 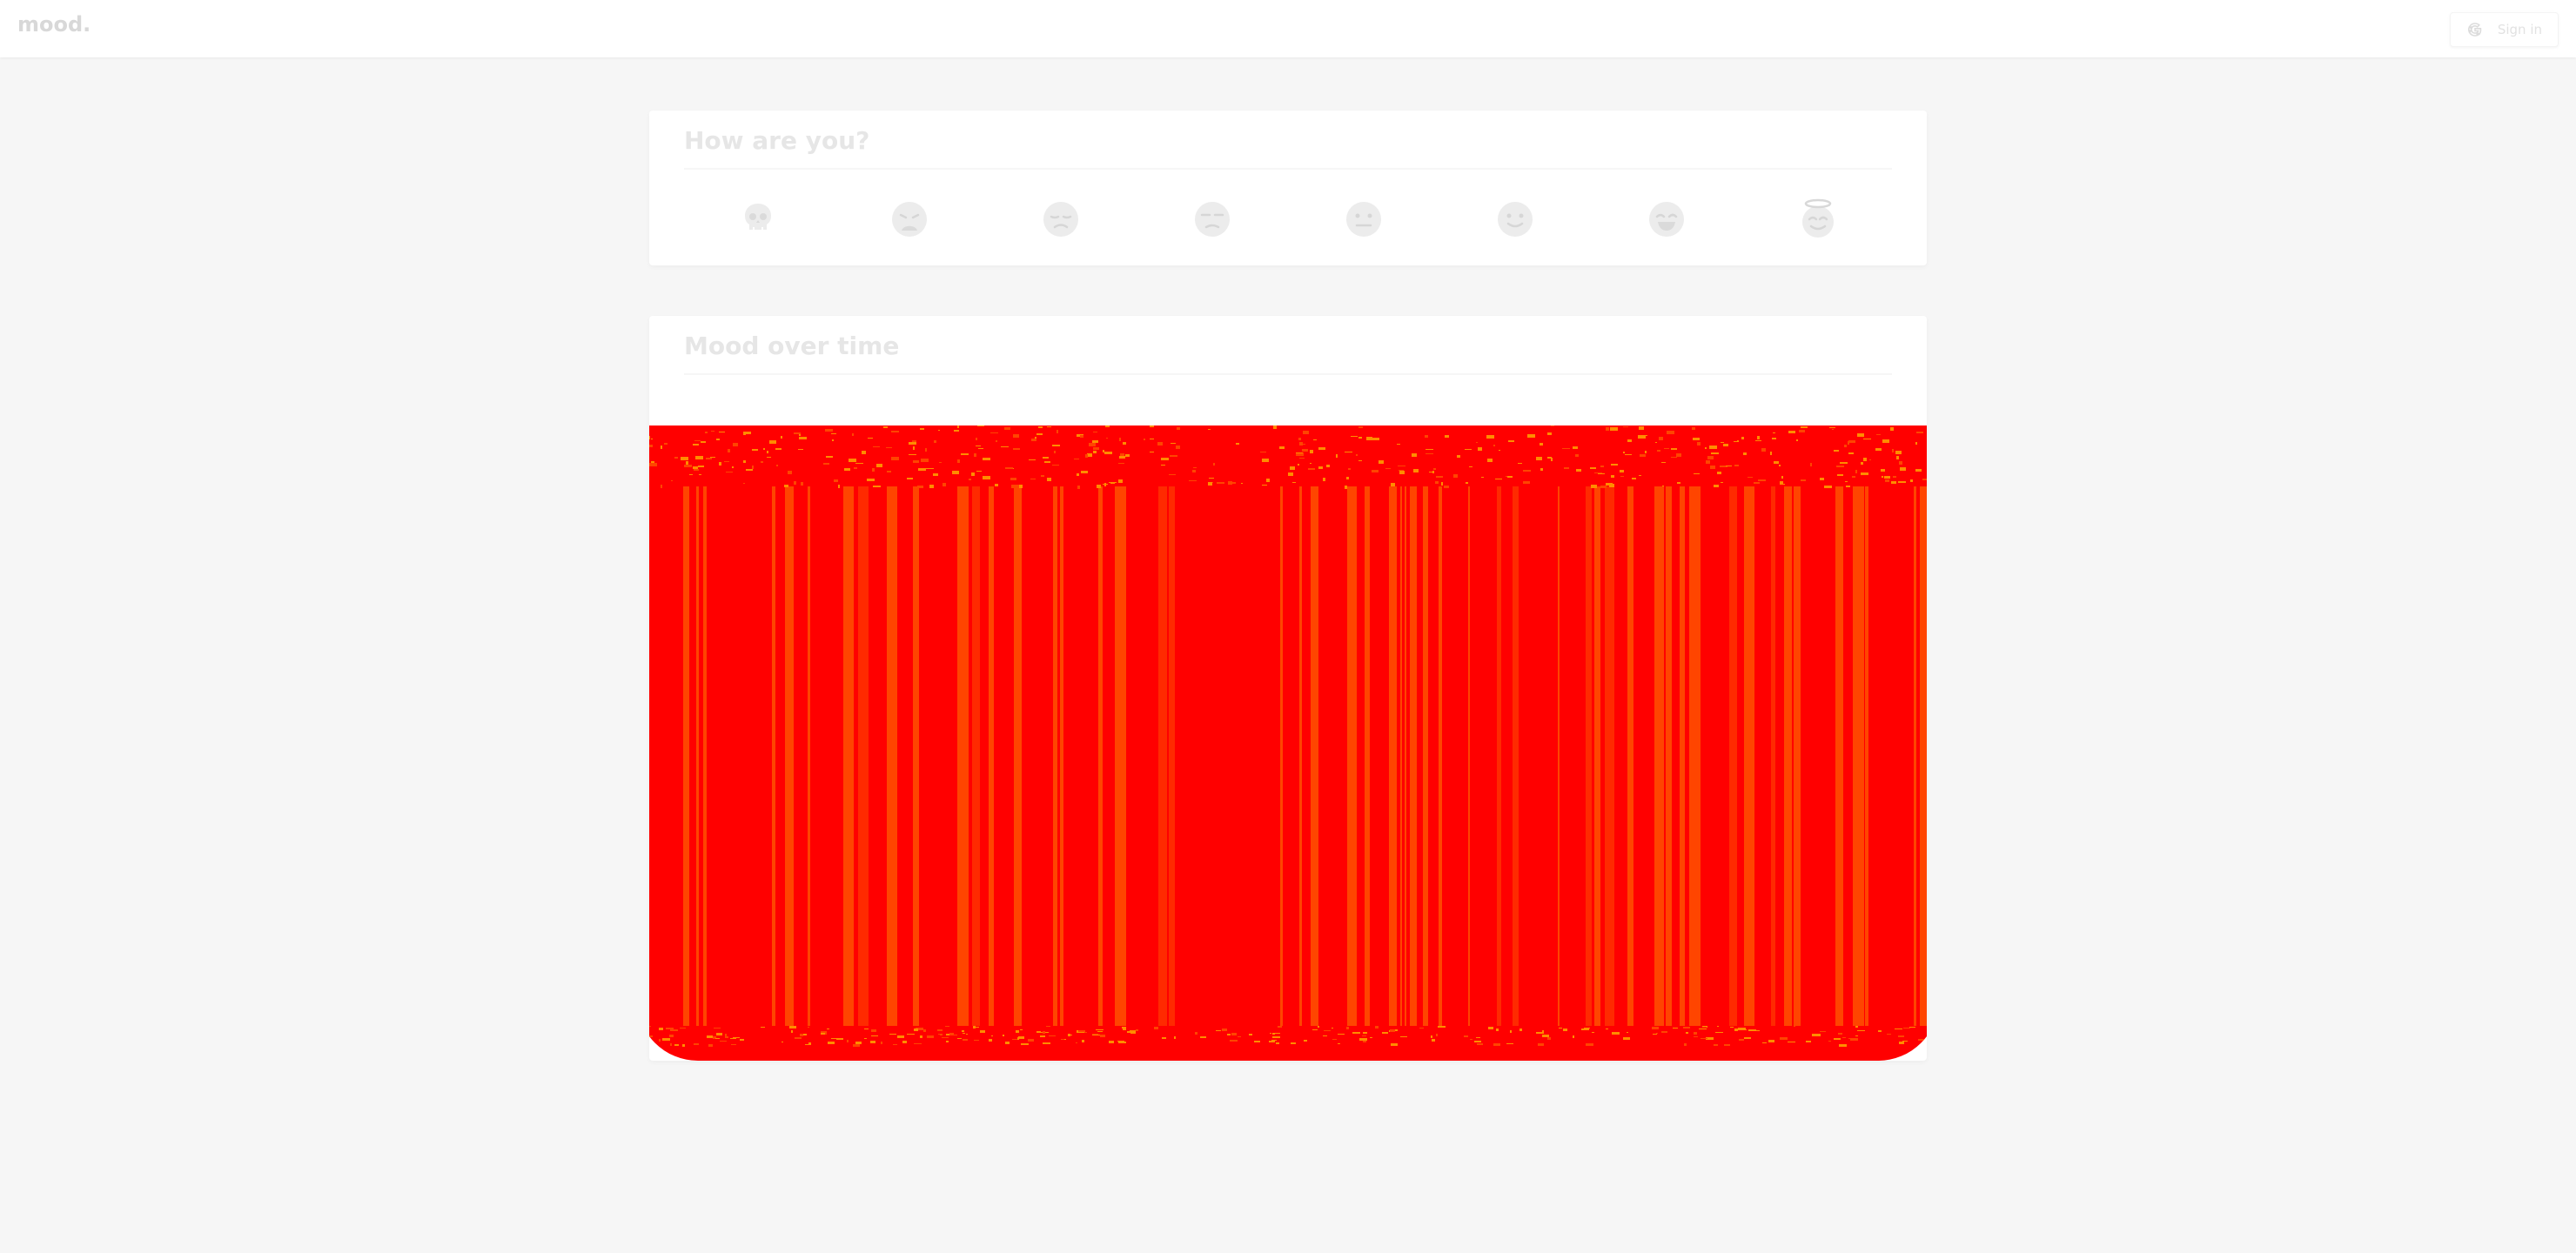 I want to click on chart-card-title: Mood over time, so click(x=792, y=346).